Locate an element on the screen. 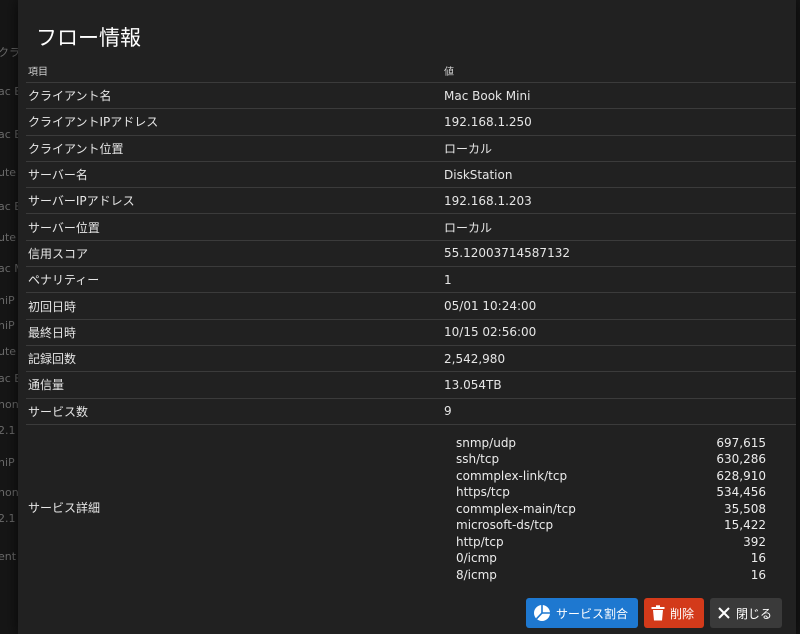  table-row: ペナリティー 1 is located at coordinates (411, 280).